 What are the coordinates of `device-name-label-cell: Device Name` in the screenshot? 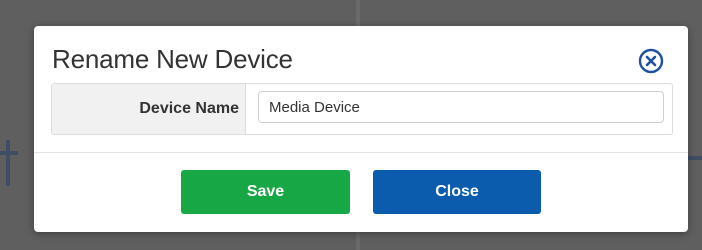 It's located at (149, 109).